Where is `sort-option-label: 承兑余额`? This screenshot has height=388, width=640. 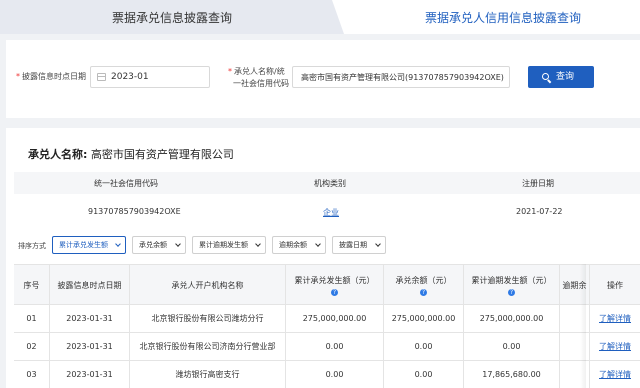 sort-option-label: 承兑余额 is located at coordinates (153, 245).